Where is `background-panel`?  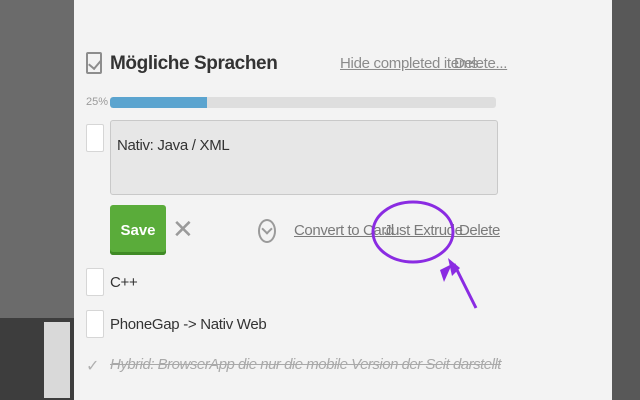 background-panel is located at coordinates (57, 360).